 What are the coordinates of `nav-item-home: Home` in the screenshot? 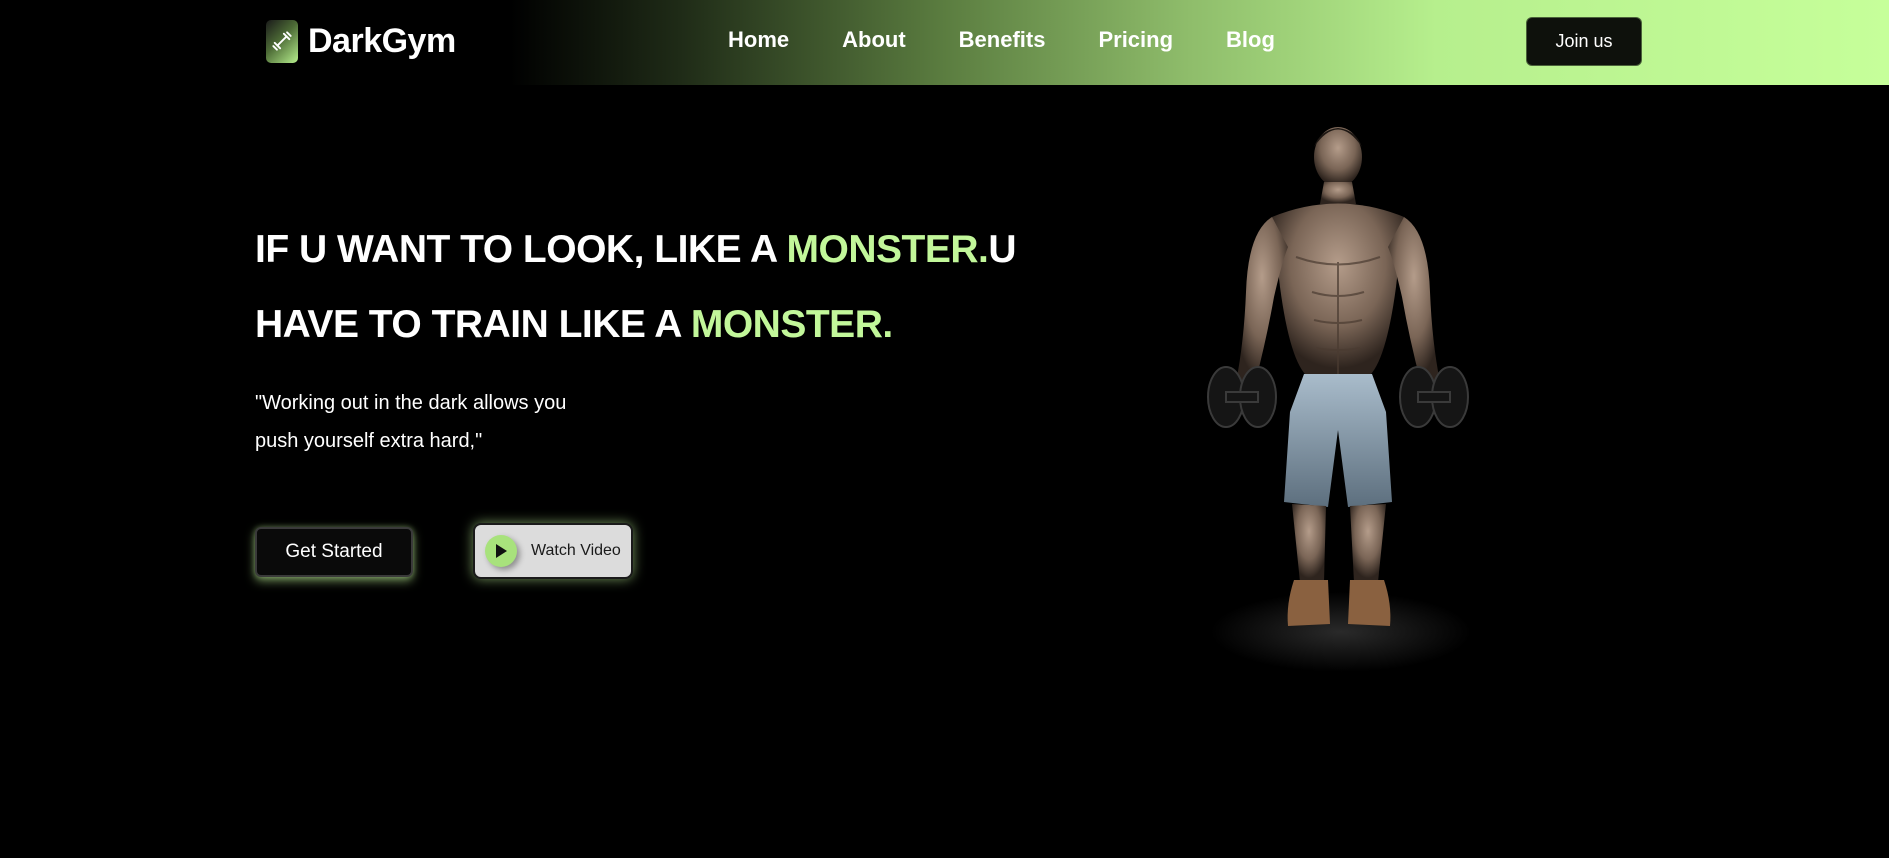 It's located at (758, 40).